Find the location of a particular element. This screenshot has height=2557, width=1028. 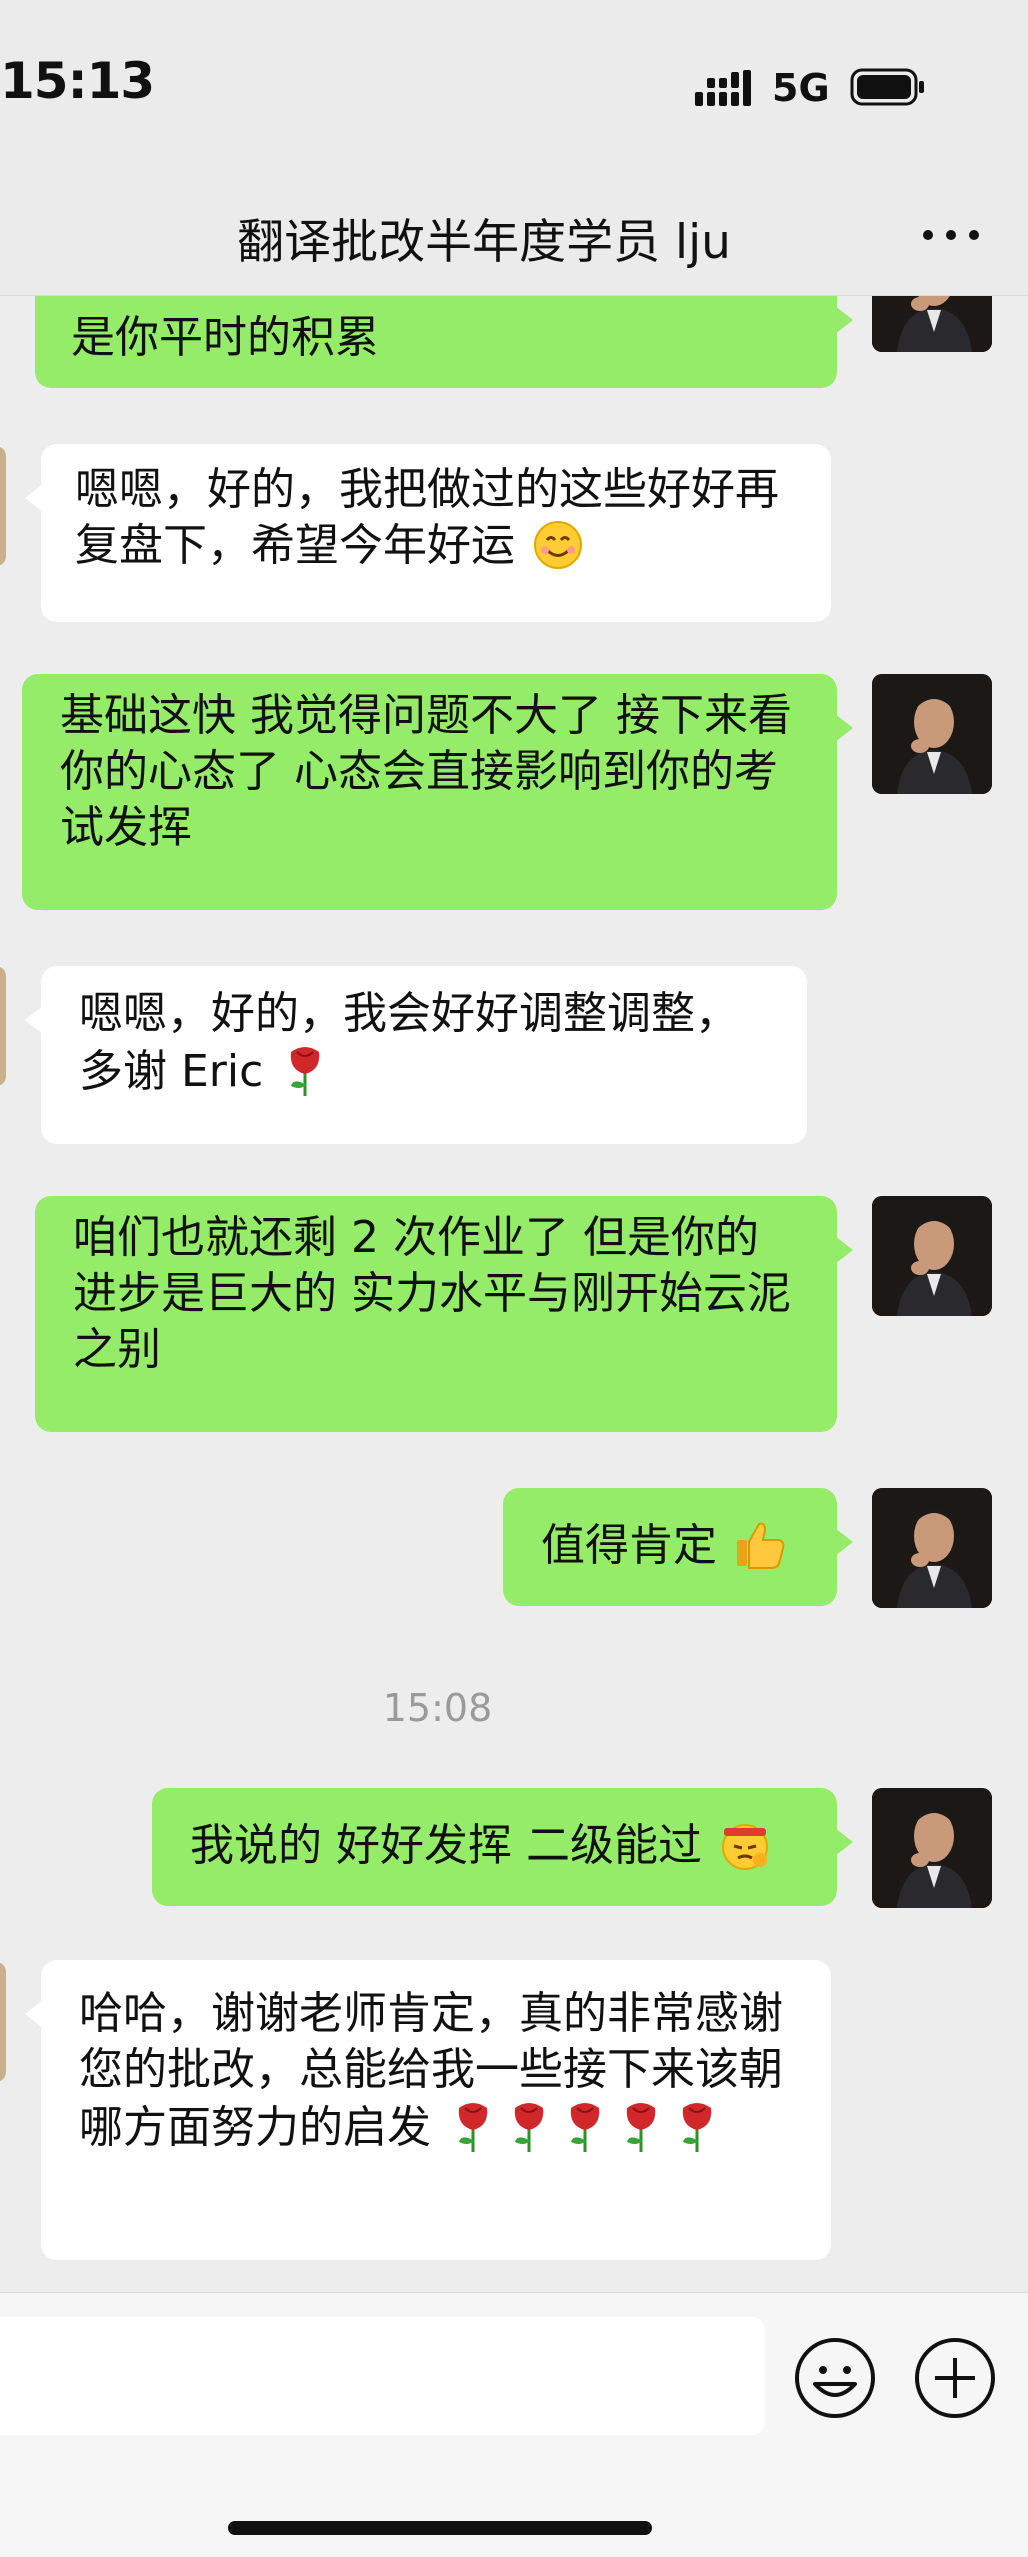

message-sent: 咱们也就还剩 2 次作业了 但是你的进步是巨大的 实力水平与刚开始云泥之别 is located at coordinates (444, 1314).